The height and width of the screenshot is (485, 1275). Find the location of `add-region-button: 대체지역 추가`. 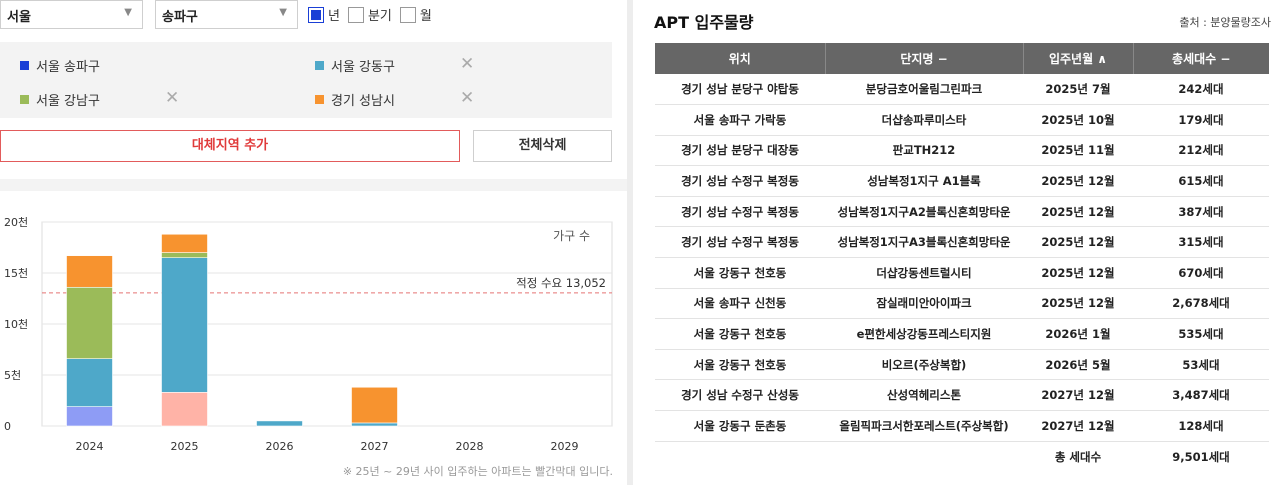

add-region-button: 대체지역 추가 is located at coordinates (230, 146).